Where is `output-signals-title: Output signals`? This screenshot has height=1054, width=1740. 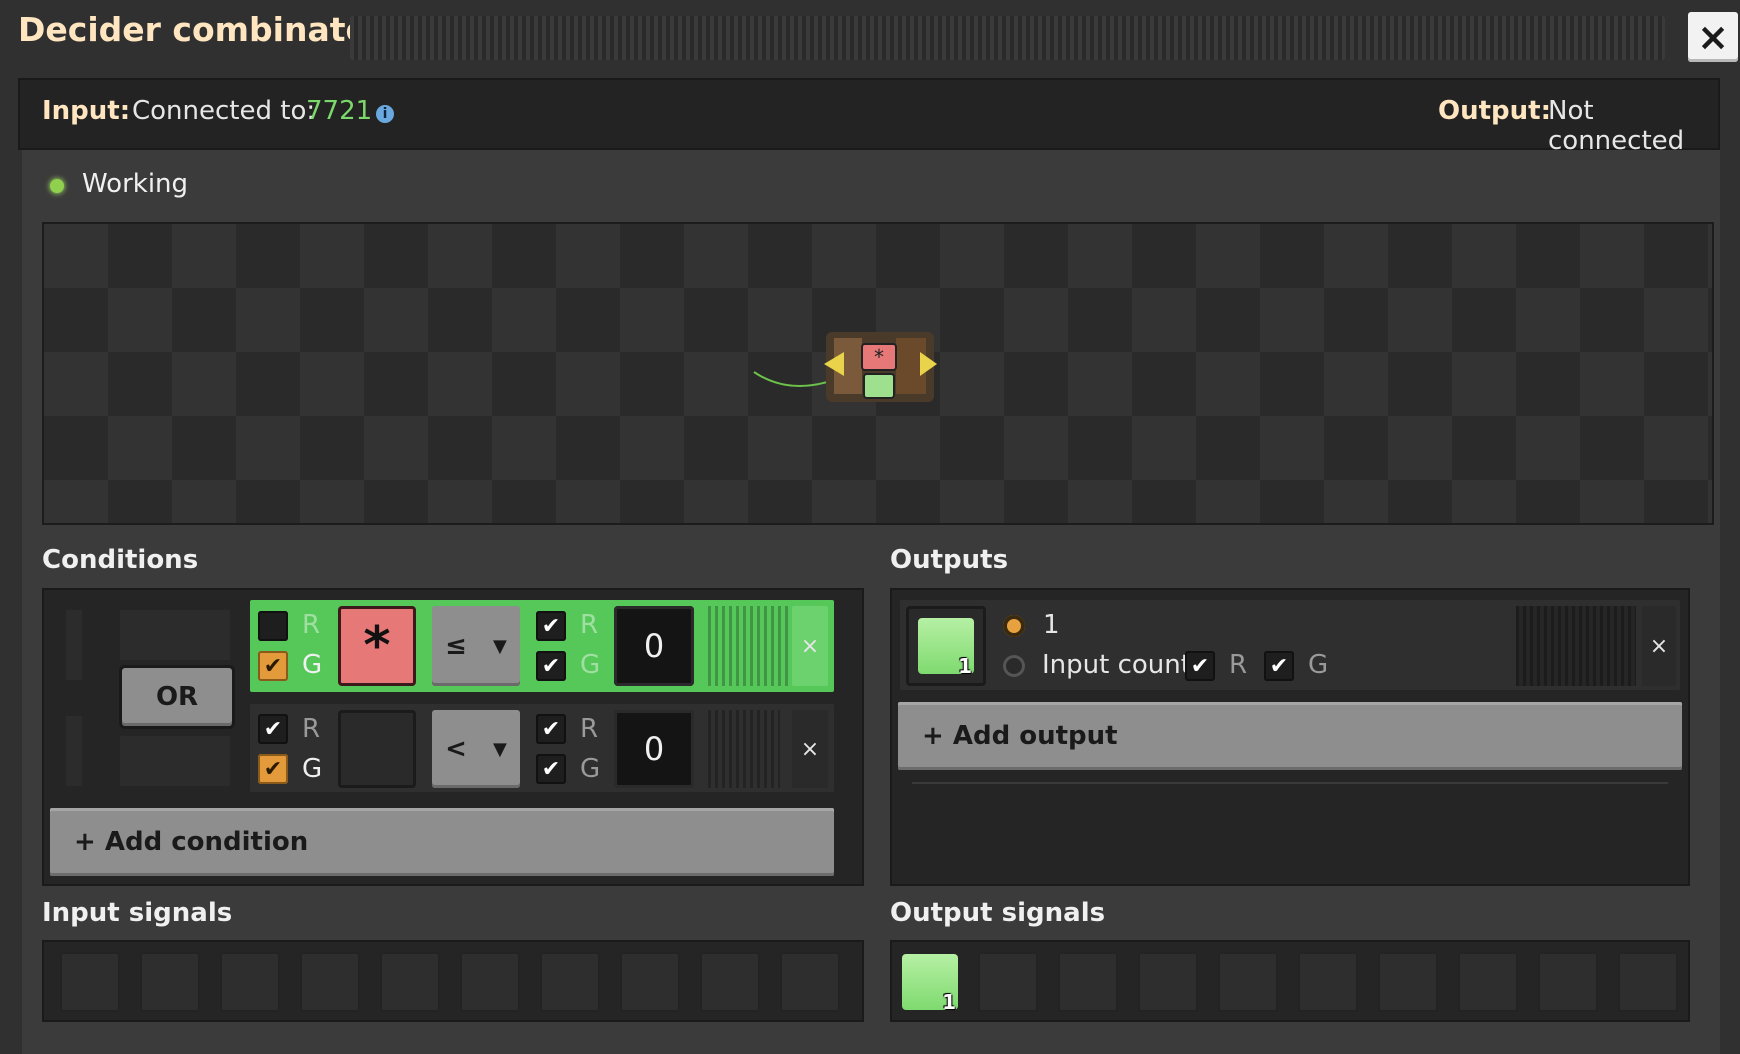 output-signals-title: Output signals is located at coordinates (998, 913).